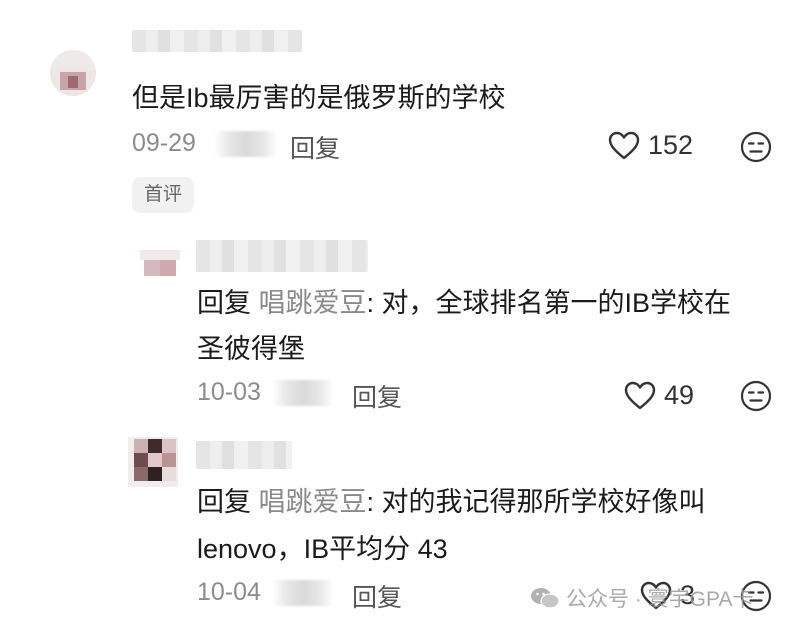  Describe the element at coordinates (163, 195) in the screenshot. I see `first-comment-badge: 首评` at that location.